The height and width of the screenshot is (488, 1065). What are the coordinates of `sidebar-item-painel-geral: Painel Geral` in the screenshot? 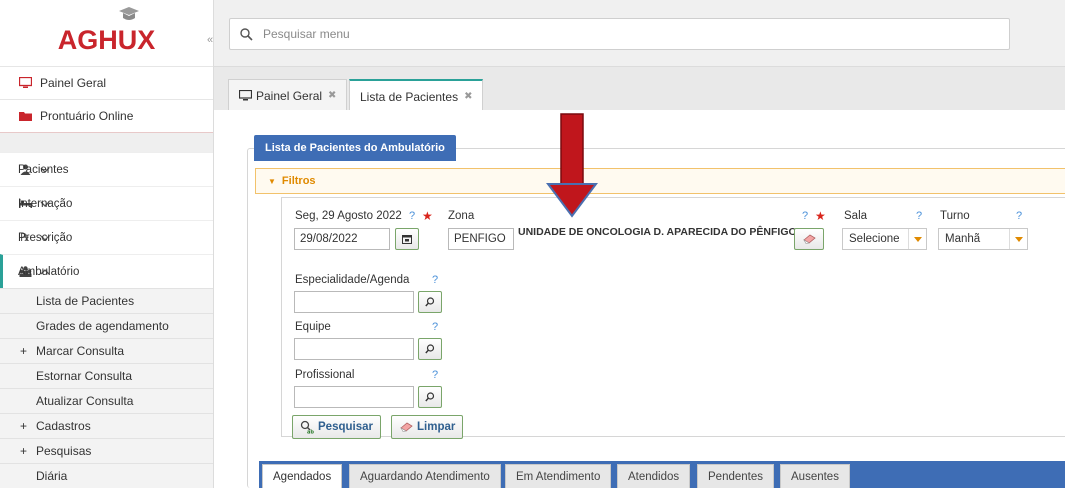 It's located at (106, 82).